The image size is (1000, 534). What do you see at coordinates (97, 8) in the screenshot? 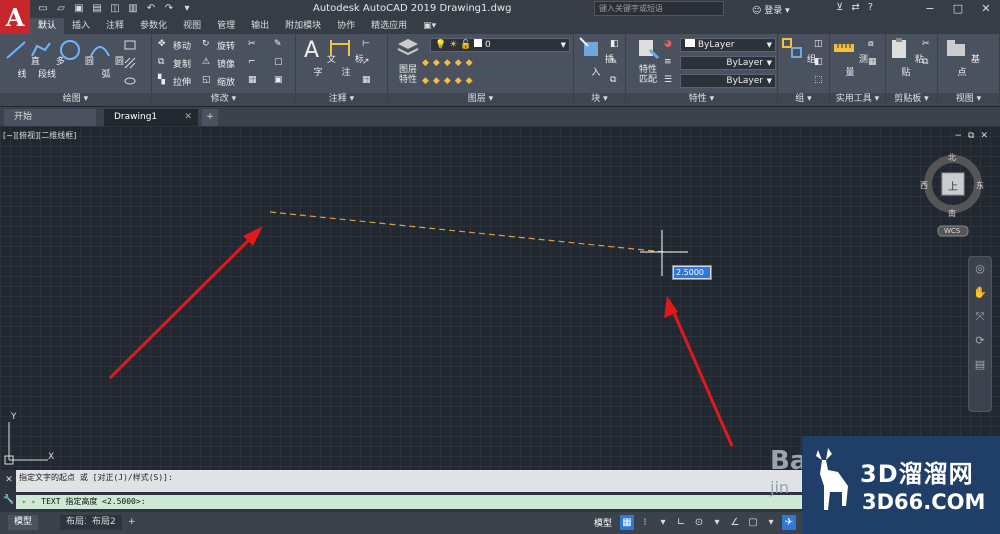
I see `save-as-icon: ▤` at bounding box center [97, 8].